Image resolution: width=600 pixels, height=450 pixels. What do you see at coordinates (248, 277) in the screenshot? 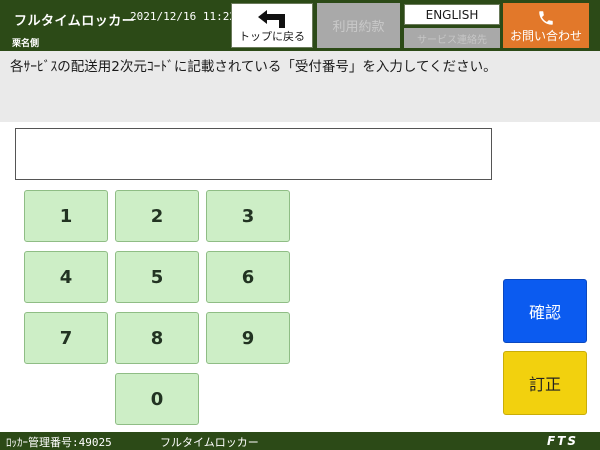
I see `key-6: 6` at bounding box center [248, 277].